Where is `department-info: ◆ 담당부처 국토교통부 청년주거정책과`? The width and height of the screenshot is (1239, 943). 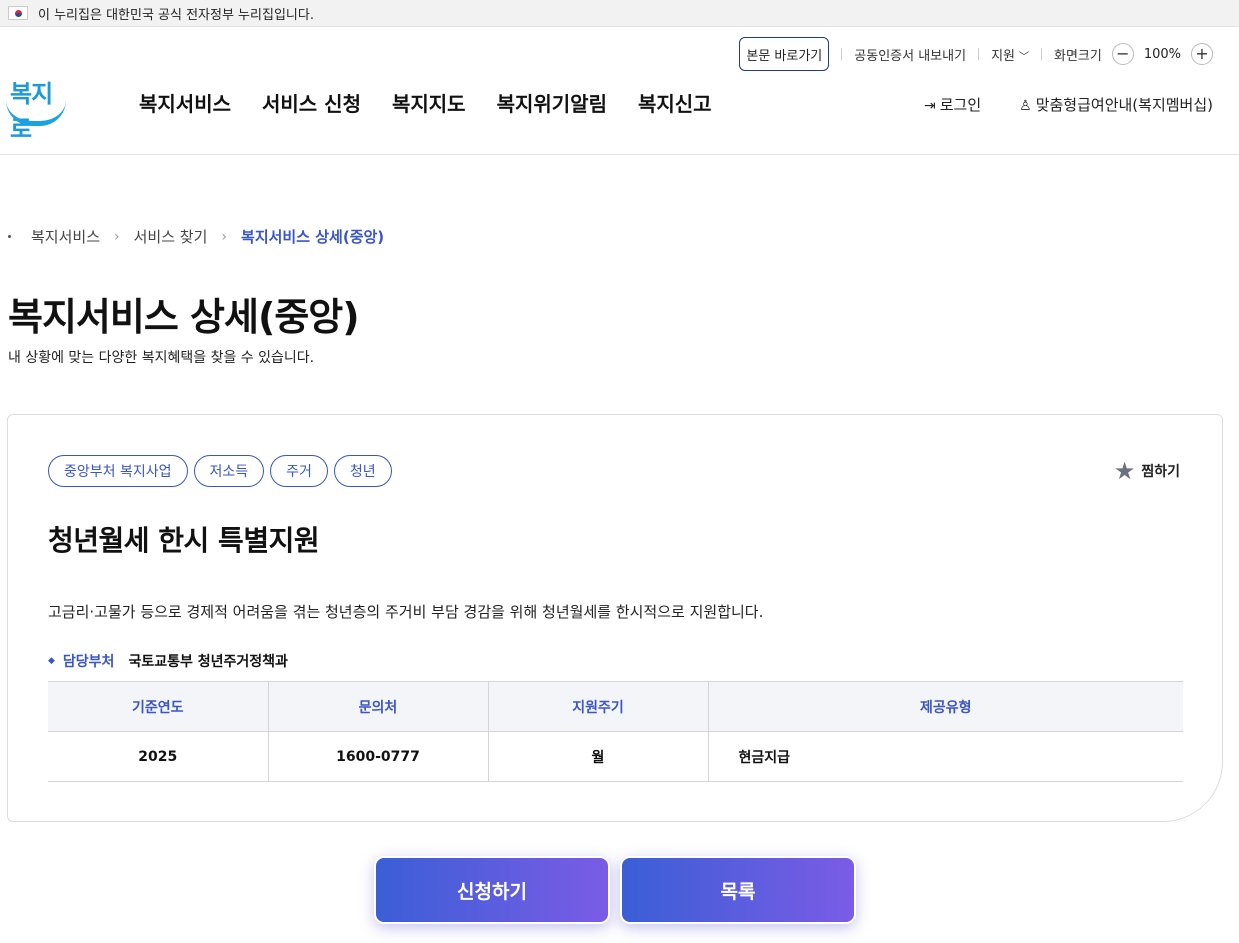 department-info: ◆ 담당부처 국토교통부 청년주거정책과 is located at coordinates (168, 661).